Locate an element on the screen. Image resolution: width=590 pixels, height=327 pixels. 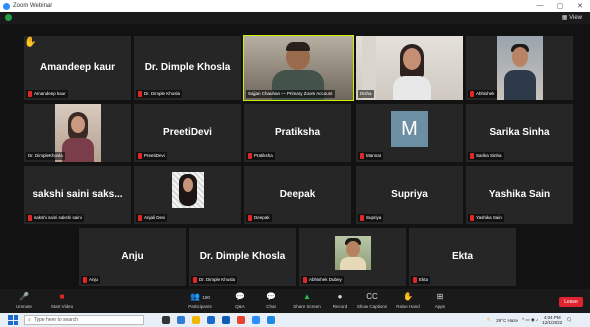
meeting-top-bar: ▦ View is located at coordinates (295, 18).